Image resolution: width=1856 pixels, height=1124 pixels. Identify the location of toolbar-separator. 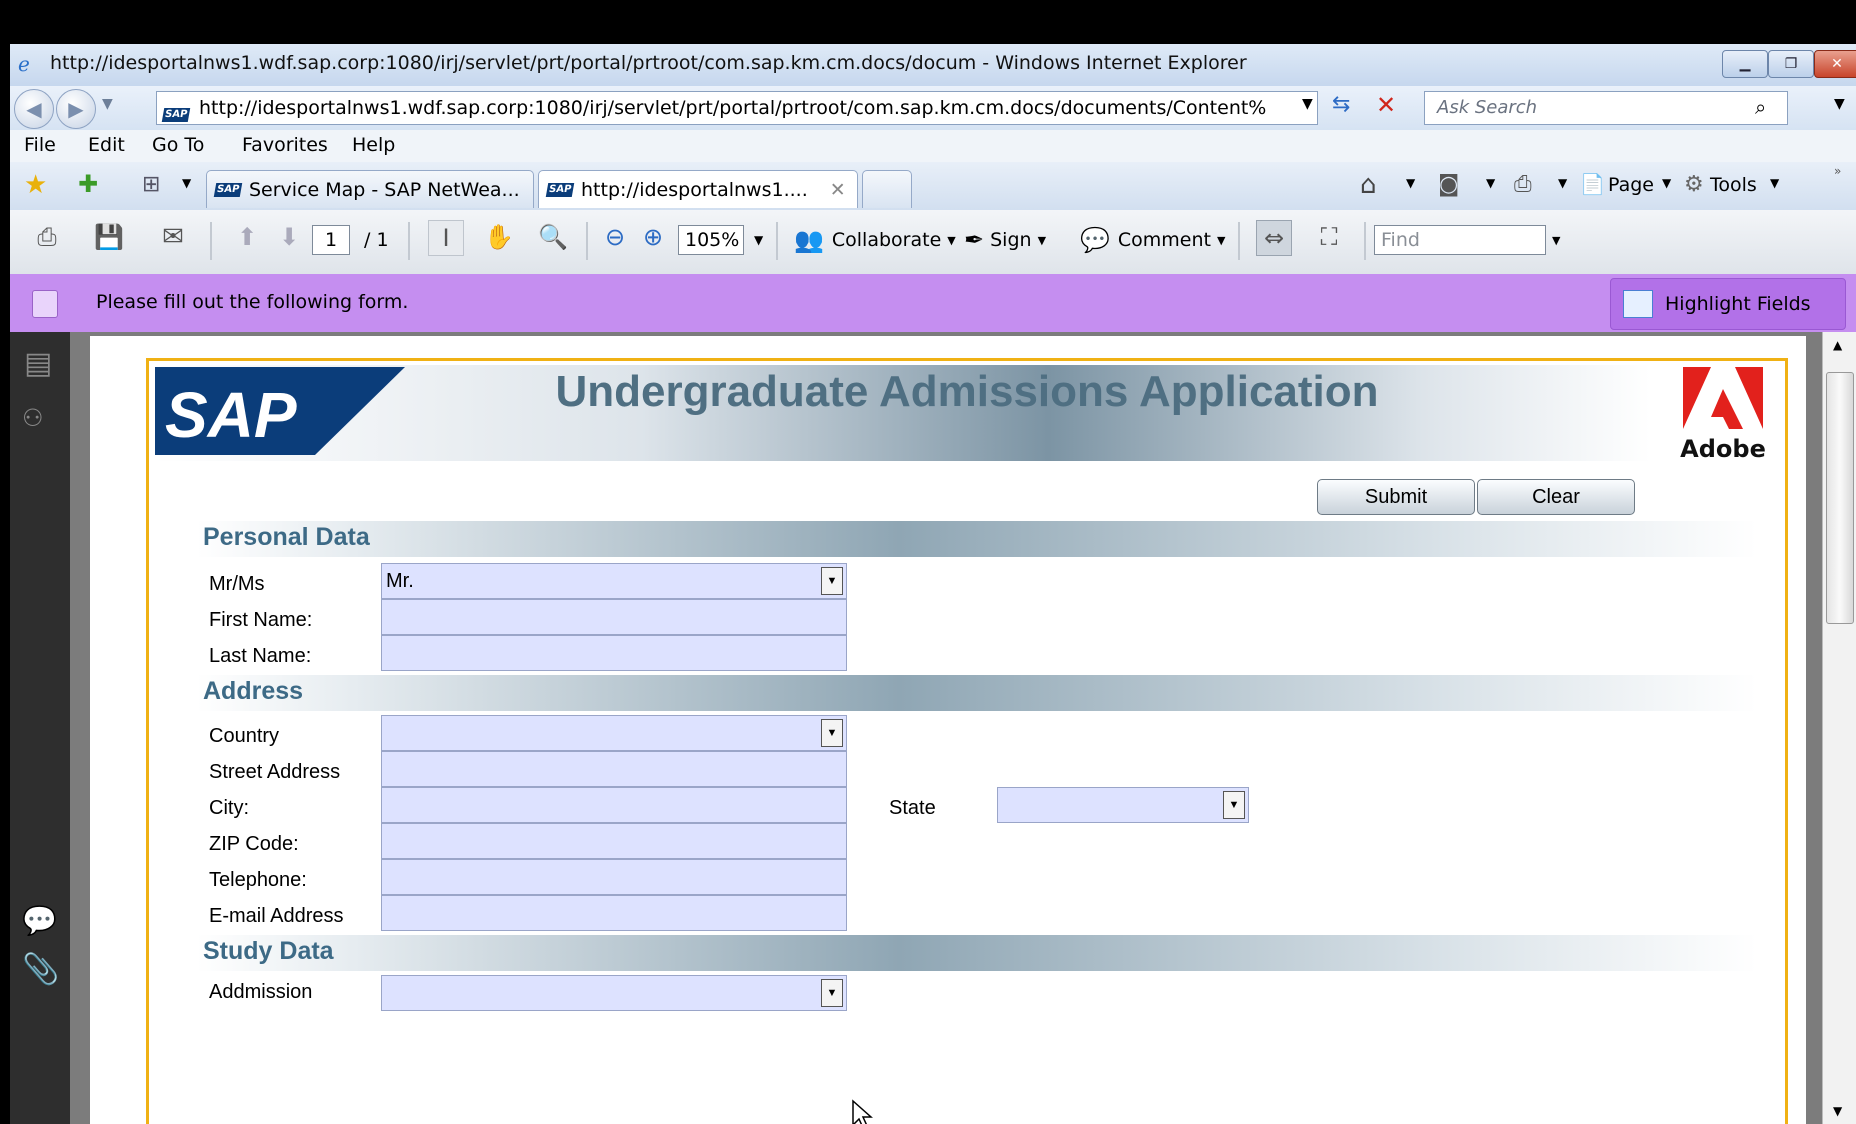
(587, 241).